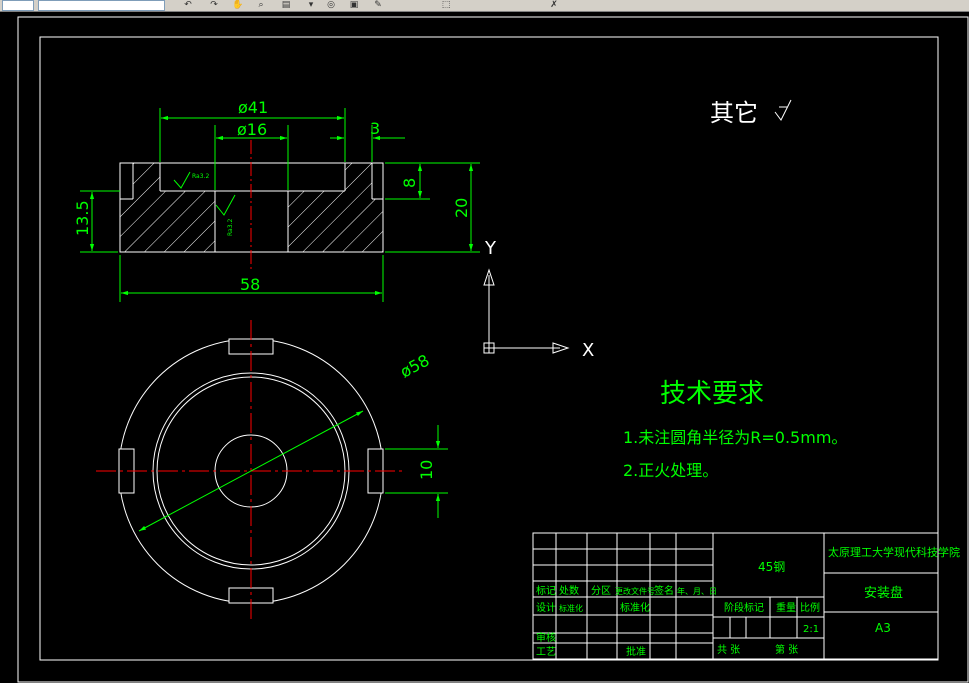  What do you see at coordinates (635, 591) in the screenshot?
I see `title-block-docno: 更改文件号` at bounding box center [635, 591].